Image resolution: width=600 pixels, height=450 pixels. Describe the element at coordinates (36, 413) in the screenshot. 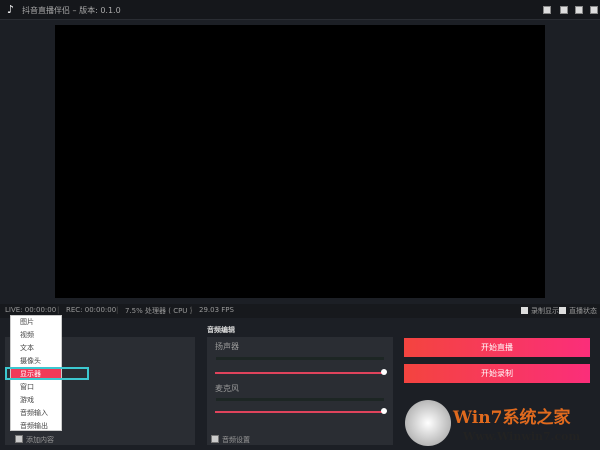

I see `menu-item-audio-input: 音频输入` at that location.